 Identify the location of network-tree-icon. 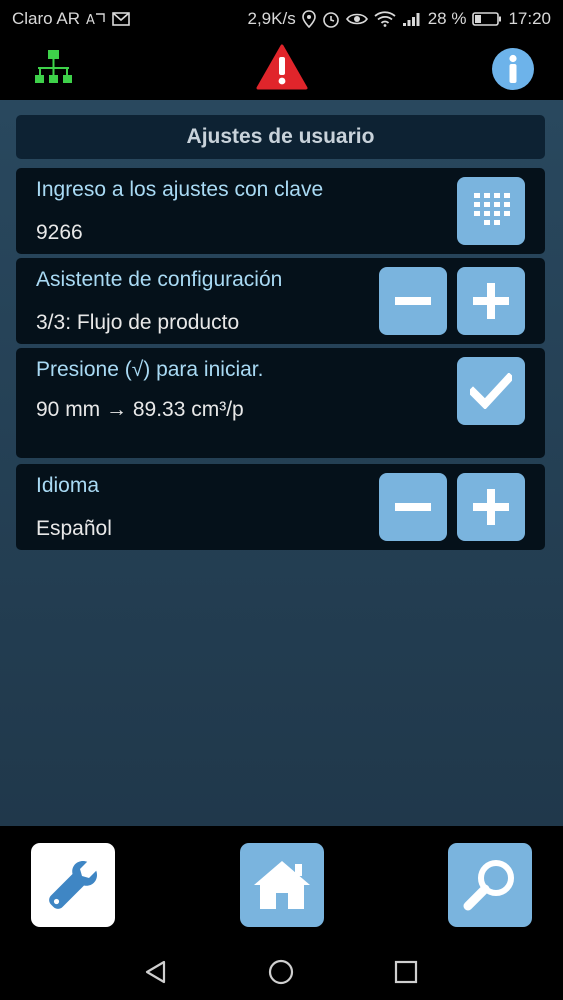
(54, 69).